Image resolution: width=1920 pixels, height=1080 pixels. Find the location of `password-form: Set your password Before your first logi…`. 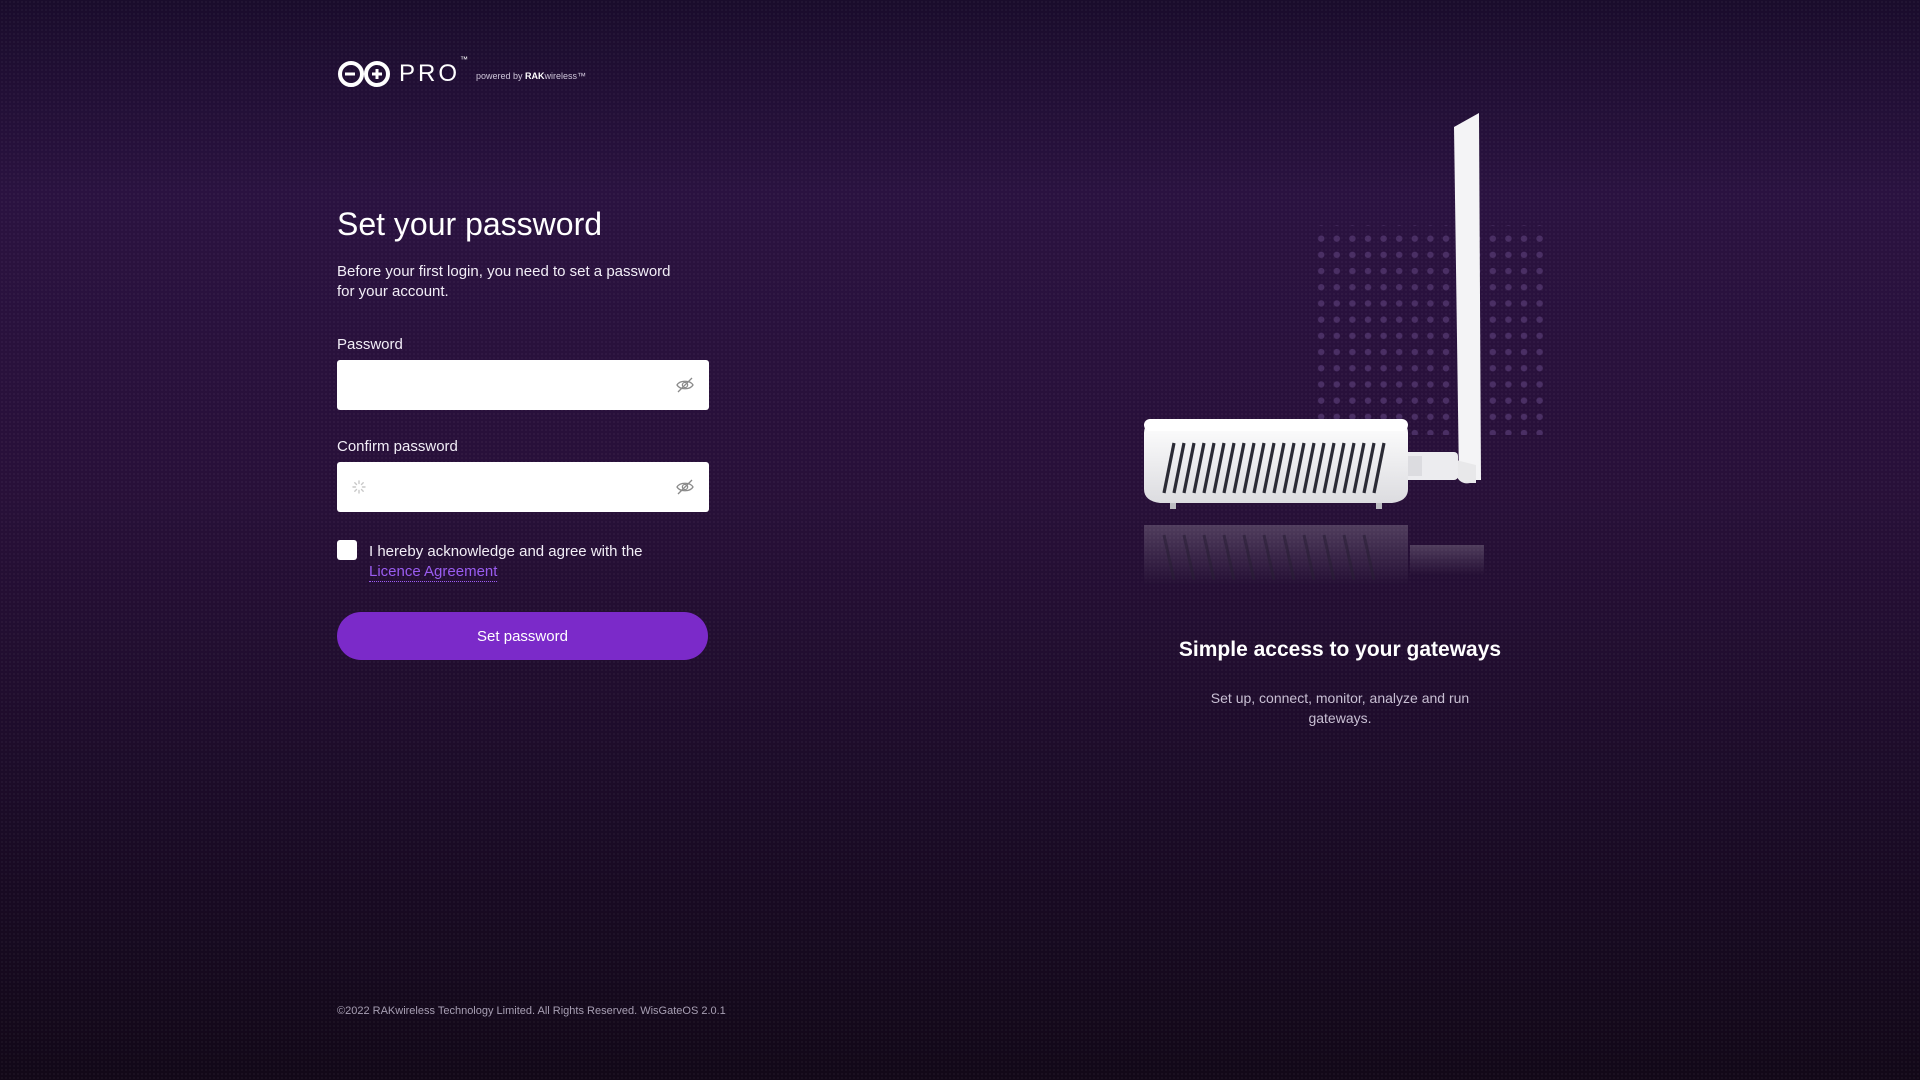

password-form: Set your password Before your first logi… is located at coordinates (523, 430).